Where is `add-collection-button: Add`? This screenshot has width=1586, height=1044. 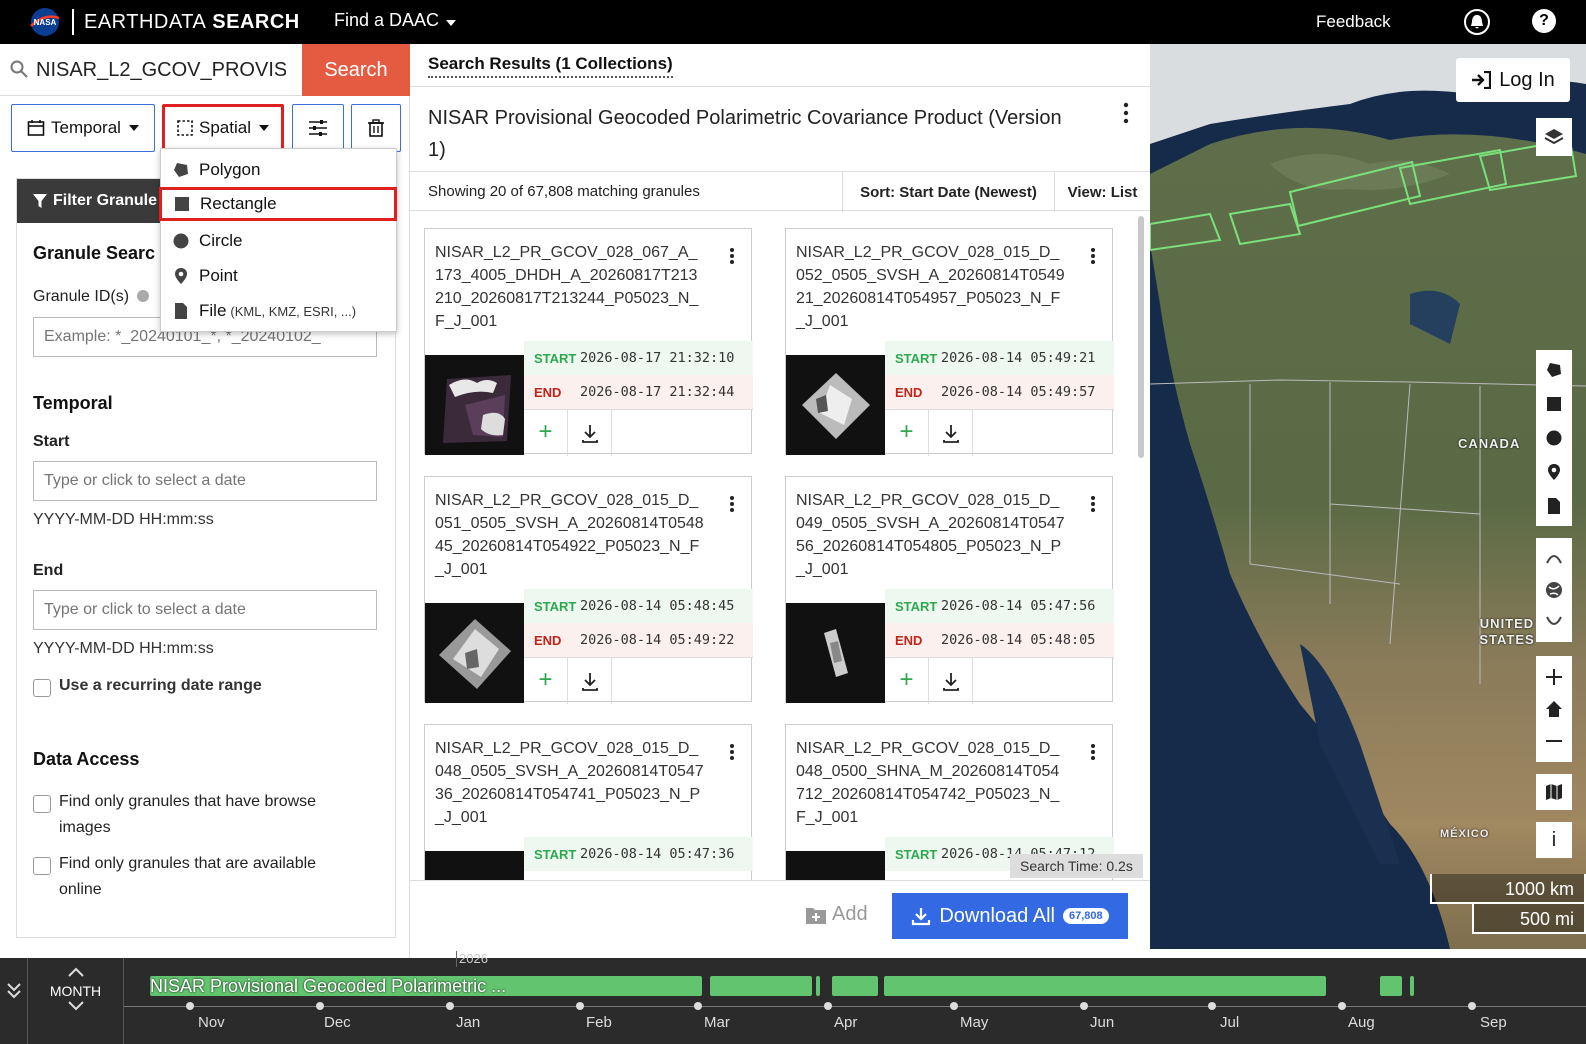 add-collection-button: Add is located at coordinates (837, 914).